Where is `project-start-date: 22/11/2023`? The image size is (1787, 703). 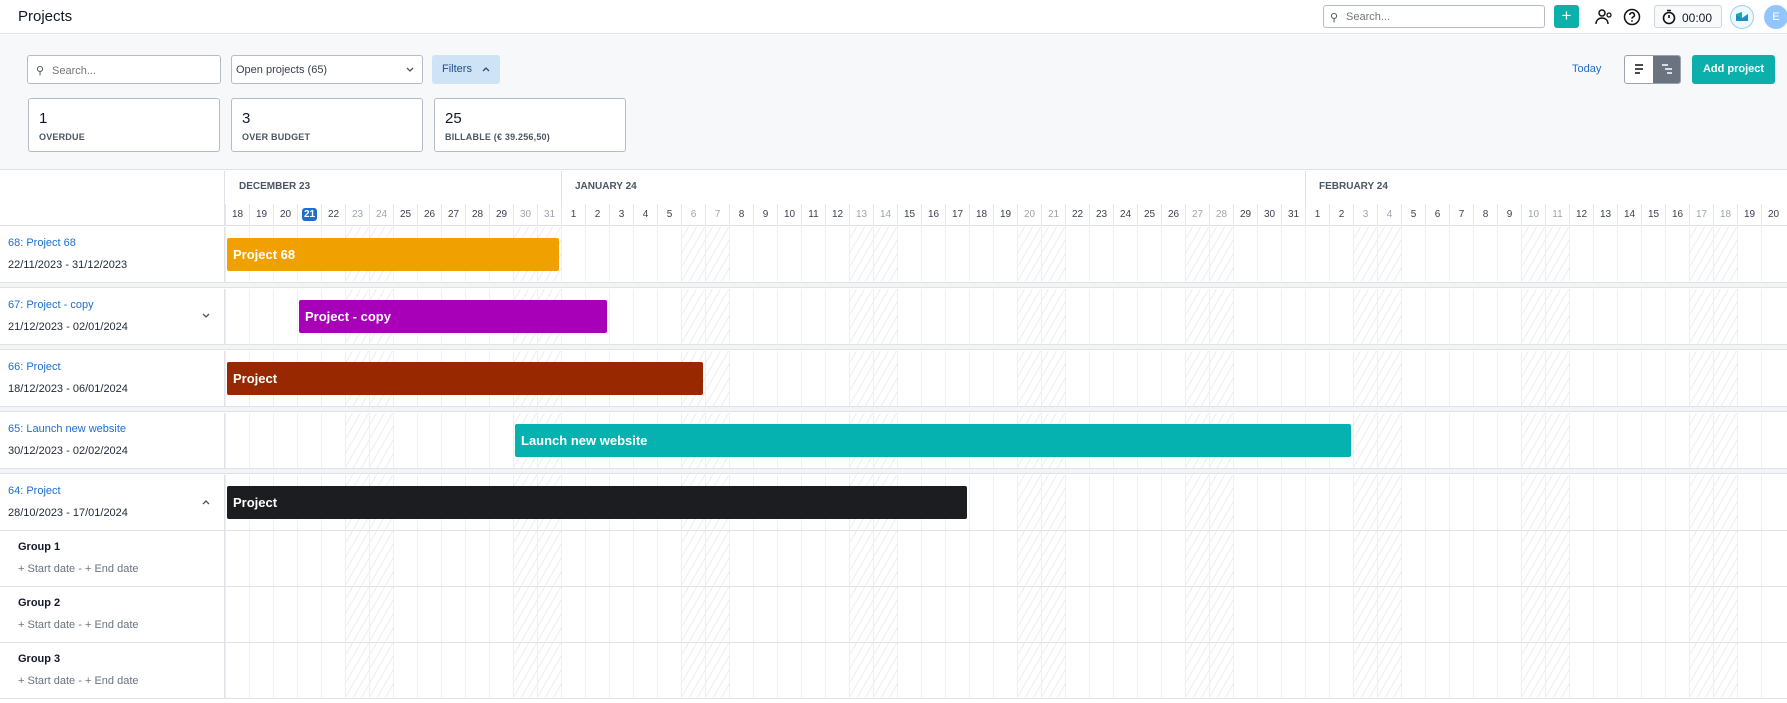
project-start-date: 22/11/2023 is located at coordinates (35, 265).